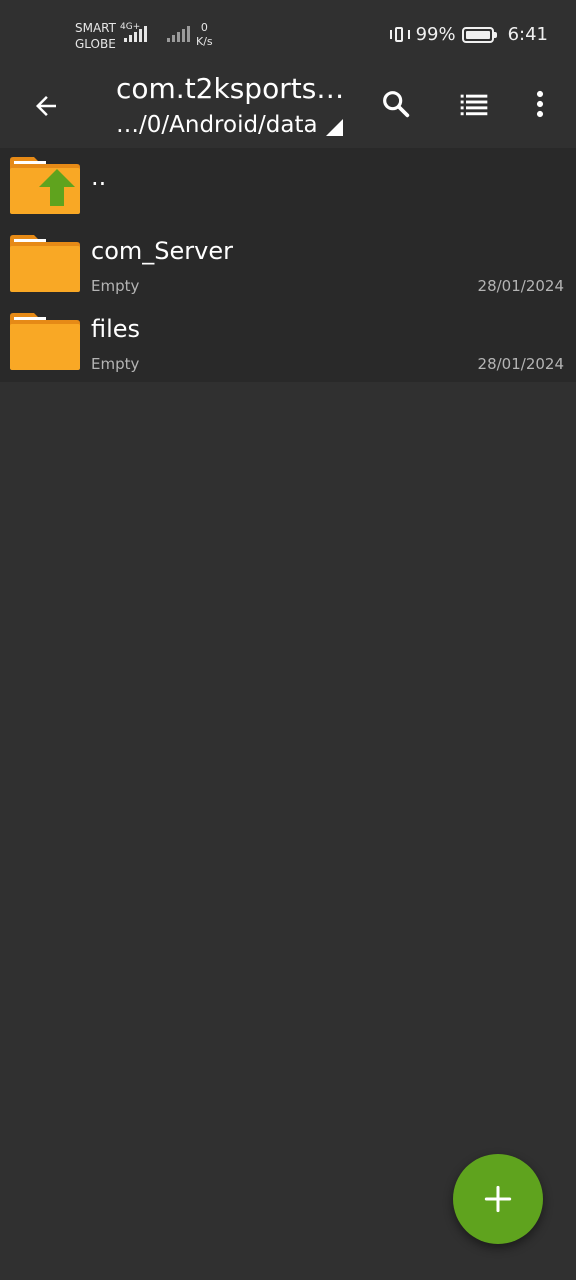 The image size is (576, 1280). I want to click on more-vert-icon, so click(540, 104).